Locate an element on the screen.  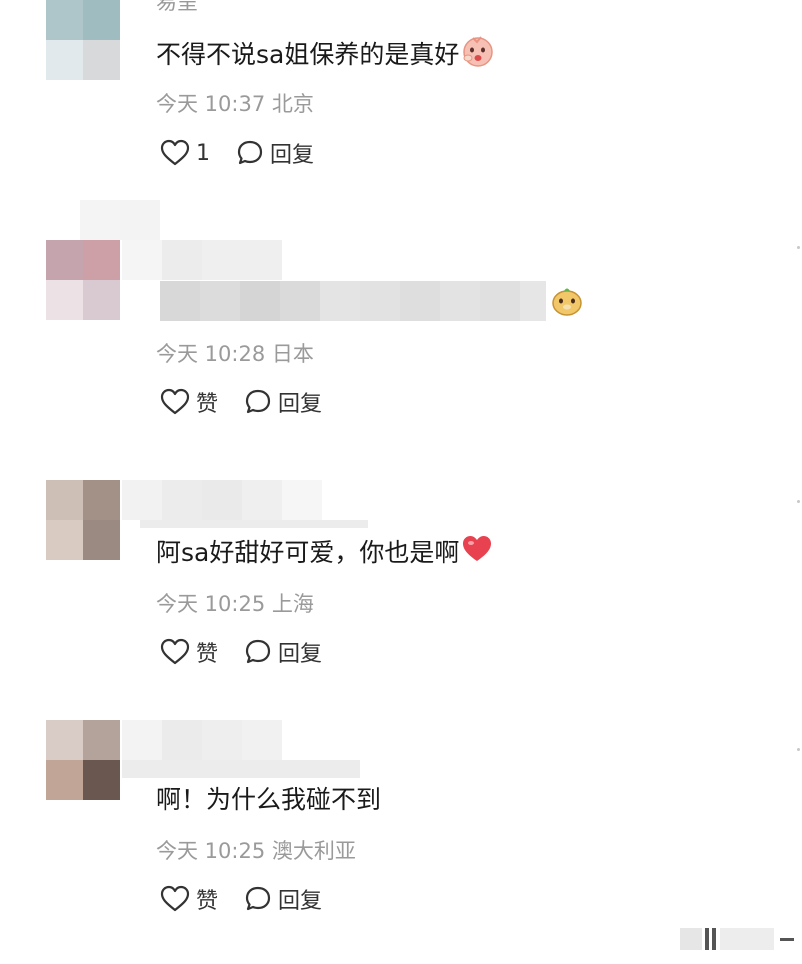
like-count: 1 is located at coordinates (203, 153).